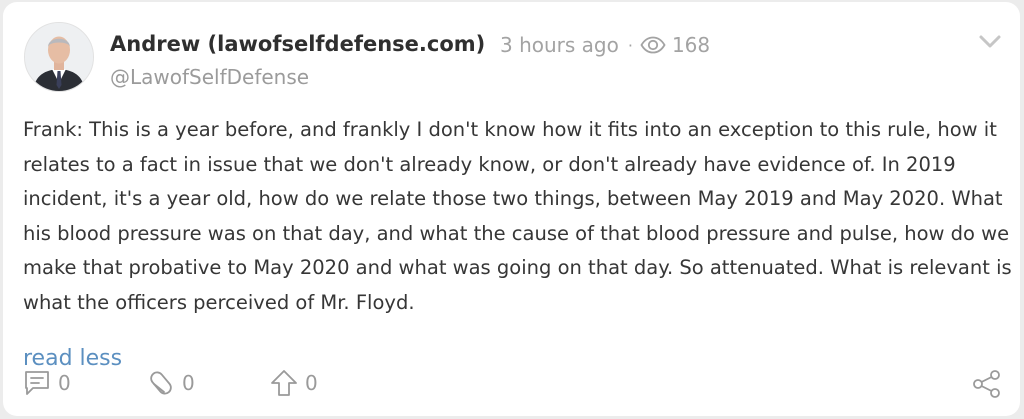 The width and height of the screenshot is (1024, 419). What do you see at coordinates (691, 45) in the screenshot?
I see `view-count: 168` at bounding box center [691, 45].